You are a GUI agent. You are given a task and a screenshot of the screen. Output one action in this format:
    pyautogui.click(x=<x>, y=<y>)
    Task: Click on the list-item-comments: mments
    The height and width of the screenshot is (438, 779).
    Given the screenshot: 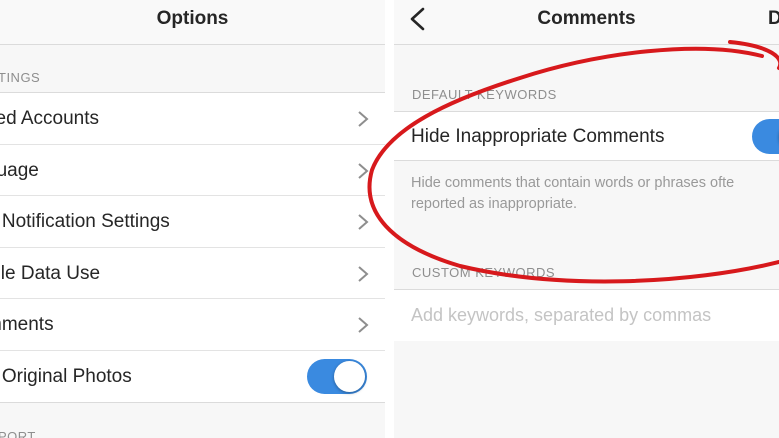 What is the action you would take?
    pyautogui.click(x=192, y=325)
    